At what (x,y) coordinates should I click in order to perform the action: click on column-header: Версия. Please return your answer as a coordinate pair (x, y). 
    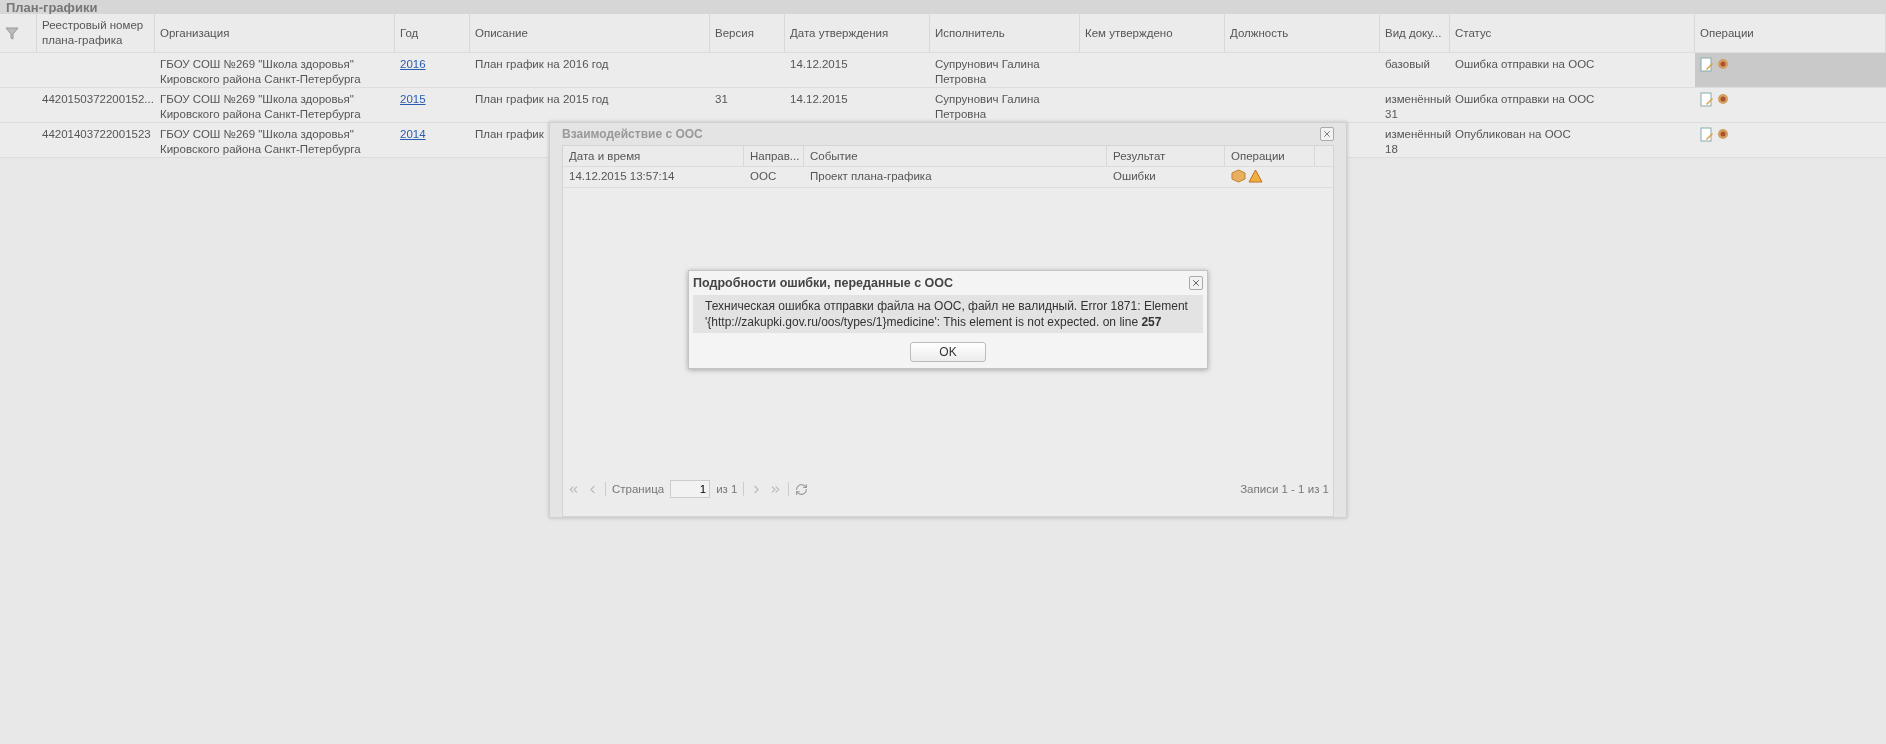
    Looking at the image, I should click on (734, 33).